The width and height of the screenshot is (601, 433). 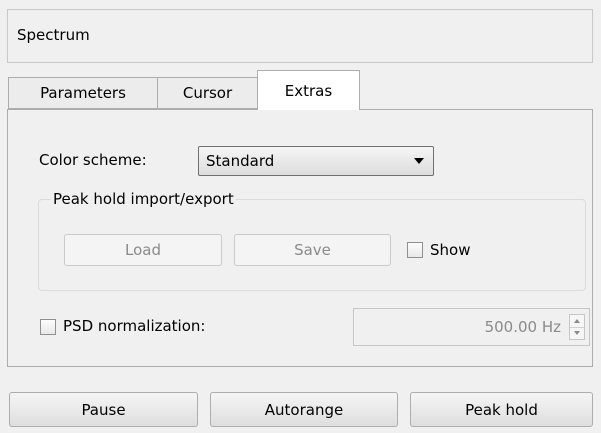 I want to click on psd-frequency-spinbox: 500.00 Hz, so click(x=471, y=327).